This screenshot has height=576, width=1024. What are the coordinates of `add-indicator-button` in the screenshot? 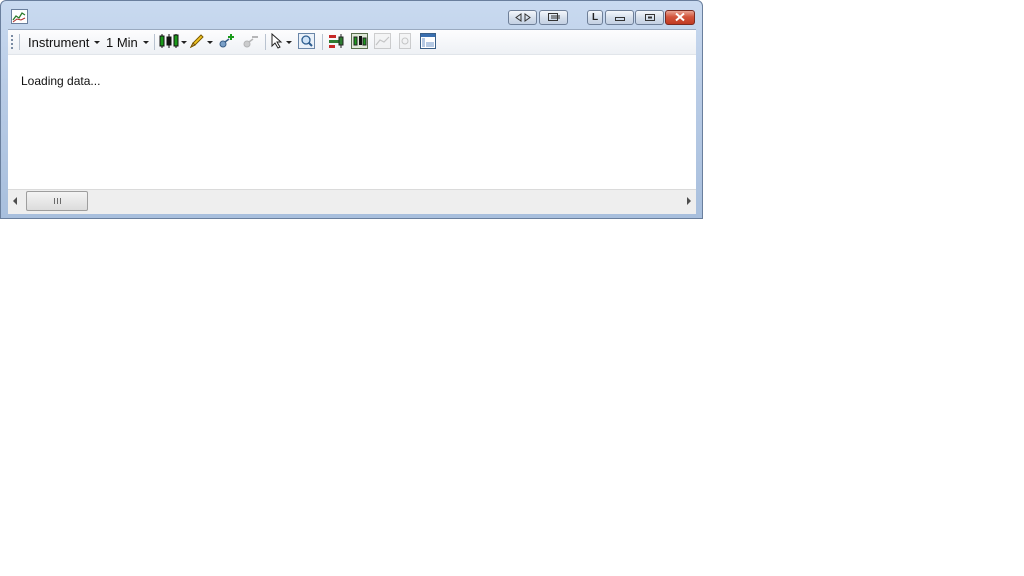 It's located at (226, 42).